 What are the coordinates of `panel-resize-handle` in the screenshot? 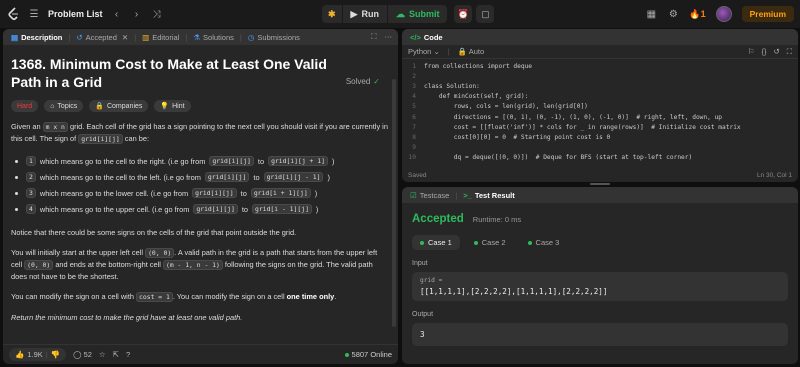 It's located at (600, 184).